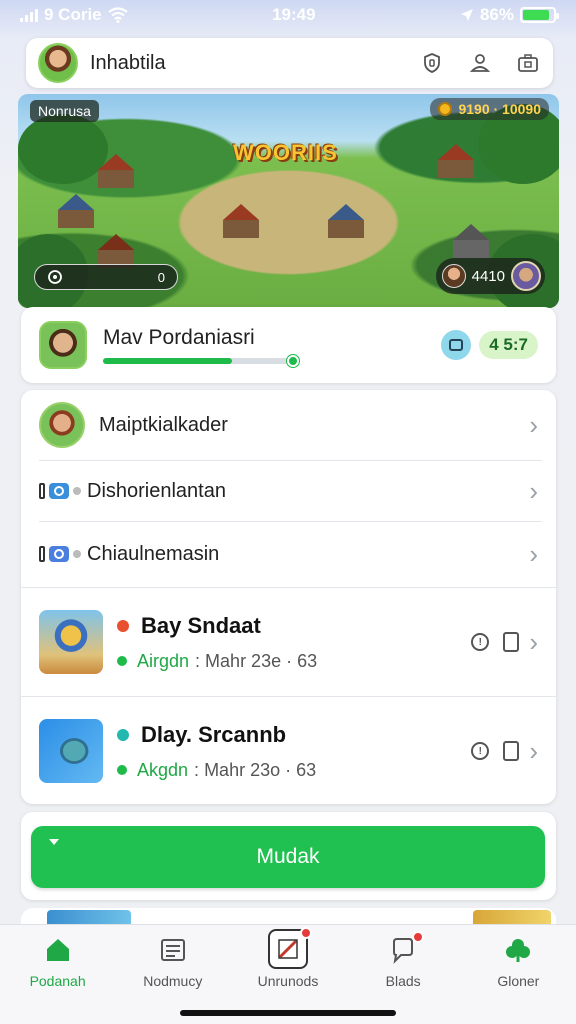  I want to click on signal-icon, so click(29, 15).